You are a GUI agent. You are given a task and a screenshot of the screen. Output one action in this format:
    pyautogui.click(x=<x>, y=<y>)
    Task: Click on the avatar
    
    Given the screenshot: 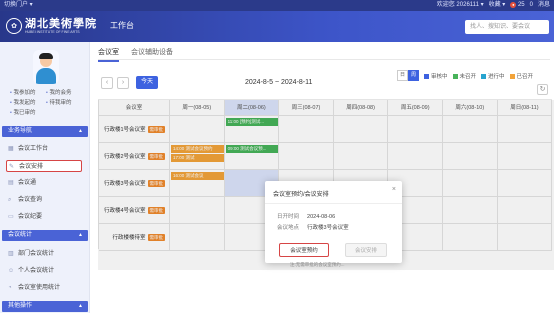 What is the action you would take?
    pyautogui.click(x=46, y=67)
    